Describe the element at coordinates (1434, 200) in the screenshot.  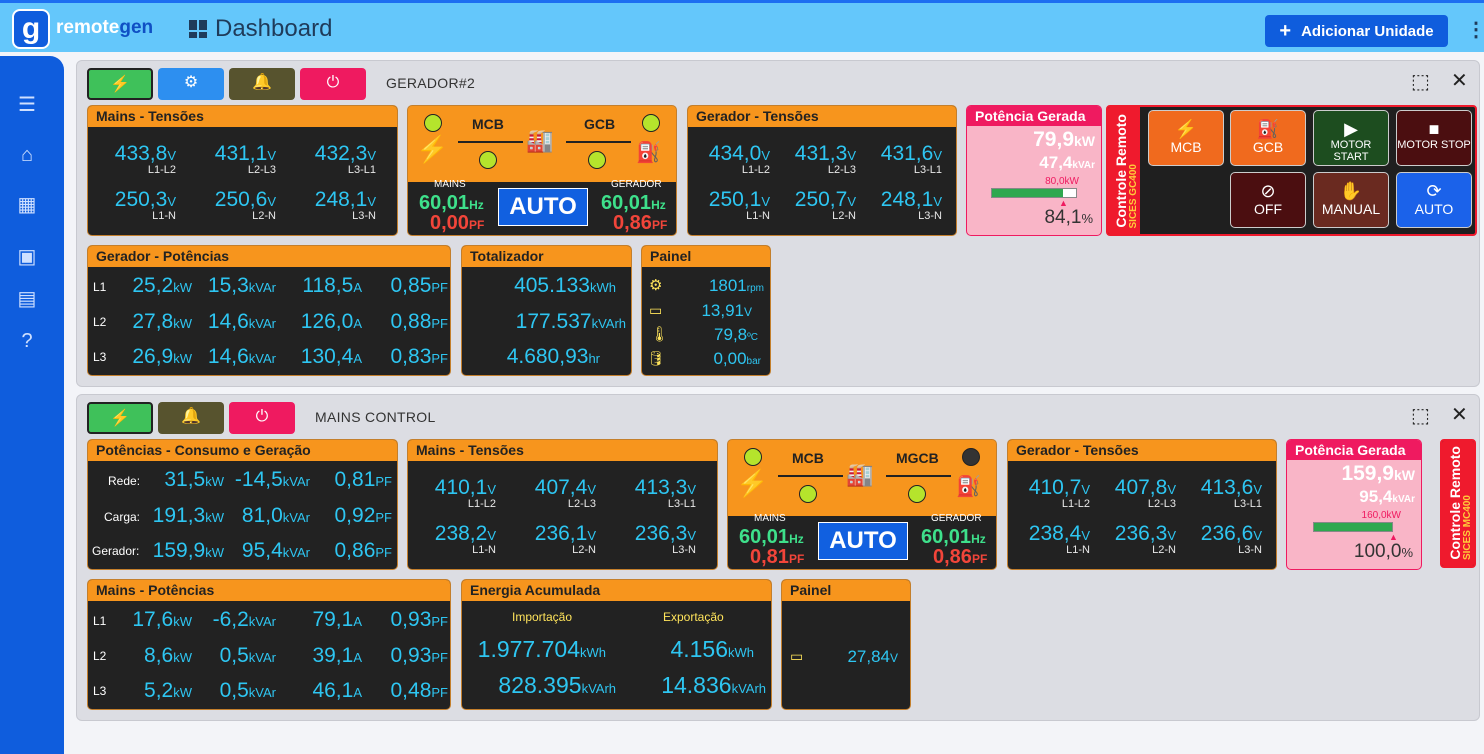
I see `auto-button: ⟳ AUTO` at that location.